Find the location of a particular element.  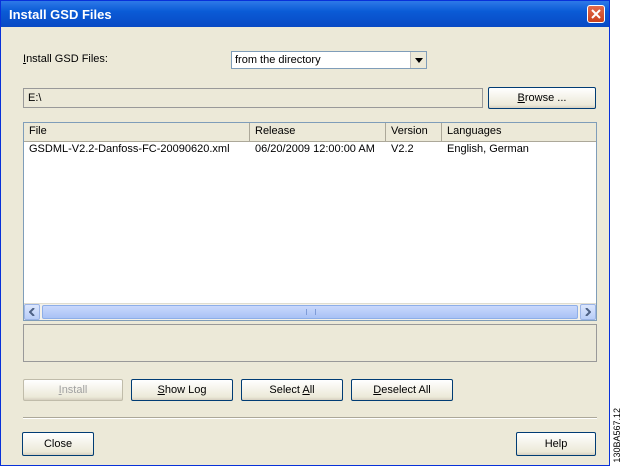

show-log-button: Show Log is located at coordinates (182, 390).